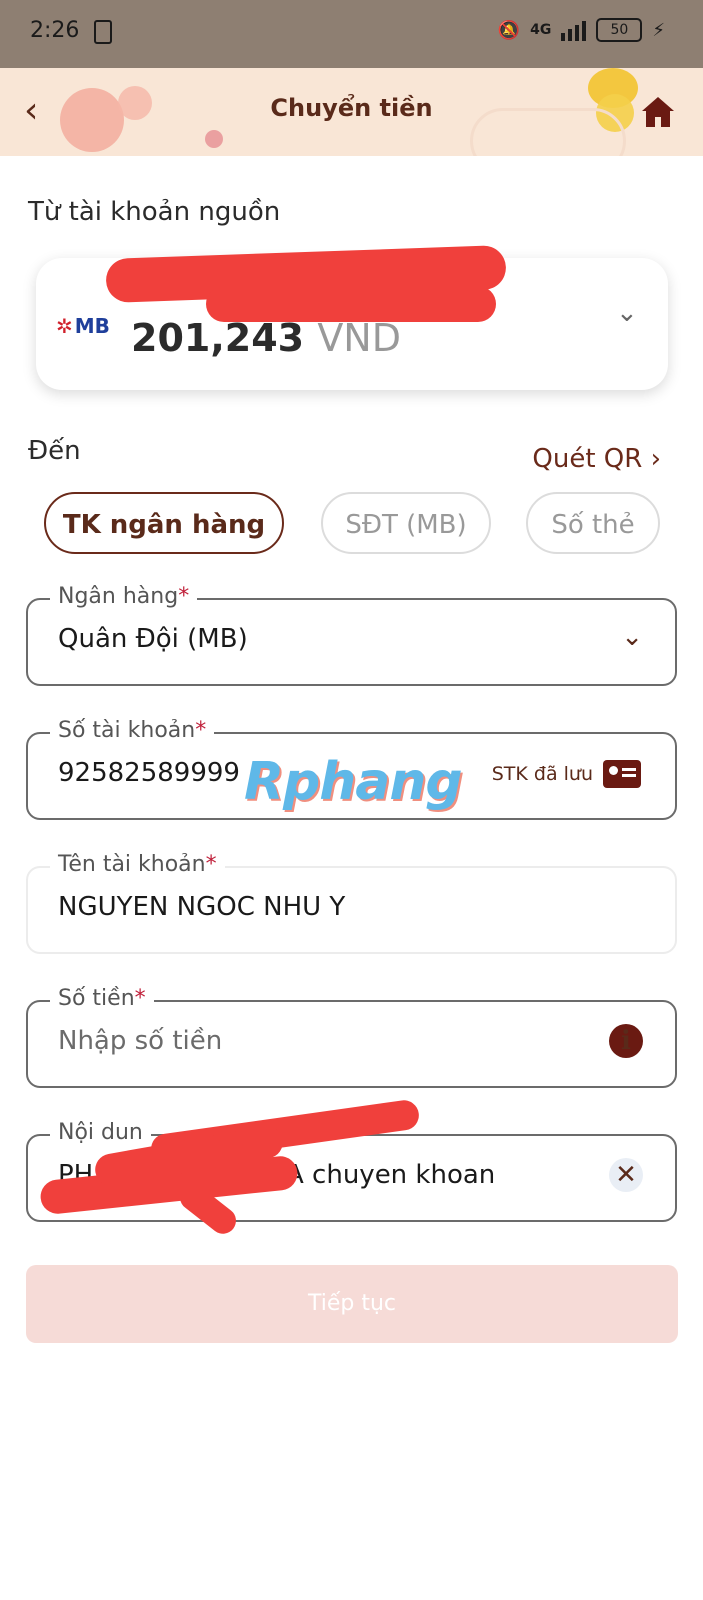 This screenshot has width=703, height=1600. I want to click on download-icon, so click(103, 32).